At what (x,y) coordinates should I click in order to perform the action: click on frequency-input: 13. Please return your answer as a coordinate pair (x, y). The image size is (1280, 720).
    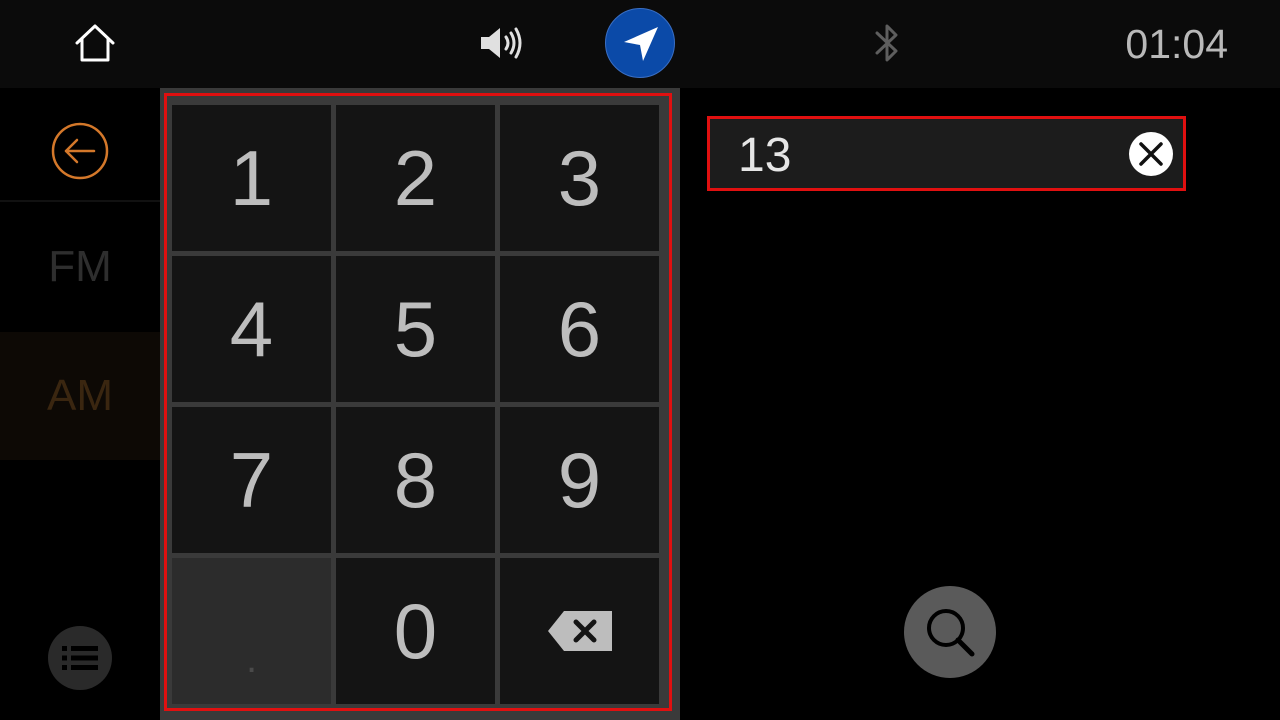
    Looking at the image, I should click on (946, 153).